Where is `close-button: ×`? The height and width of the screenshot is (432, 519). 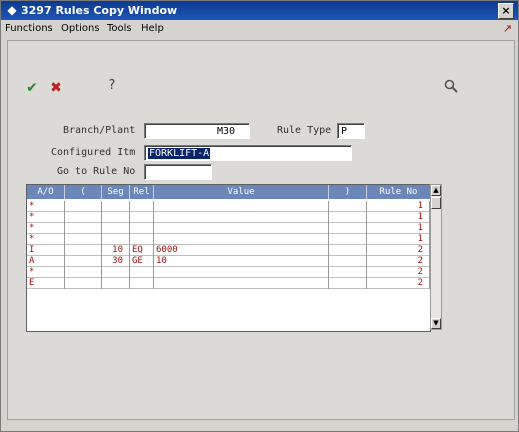
close-button: × is located at coordinates (506, 11).